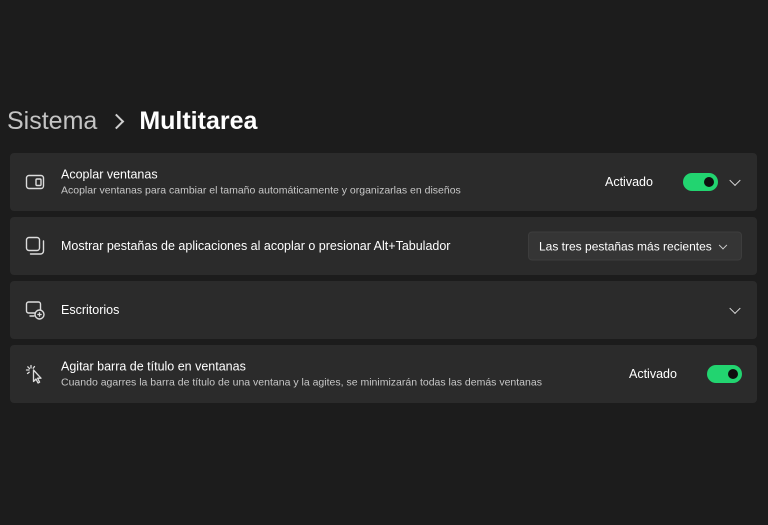  What do you see at coordinates (35, 245) in the screenshot?
I see `app-tabs-icon` at bounding box center [35, 245].